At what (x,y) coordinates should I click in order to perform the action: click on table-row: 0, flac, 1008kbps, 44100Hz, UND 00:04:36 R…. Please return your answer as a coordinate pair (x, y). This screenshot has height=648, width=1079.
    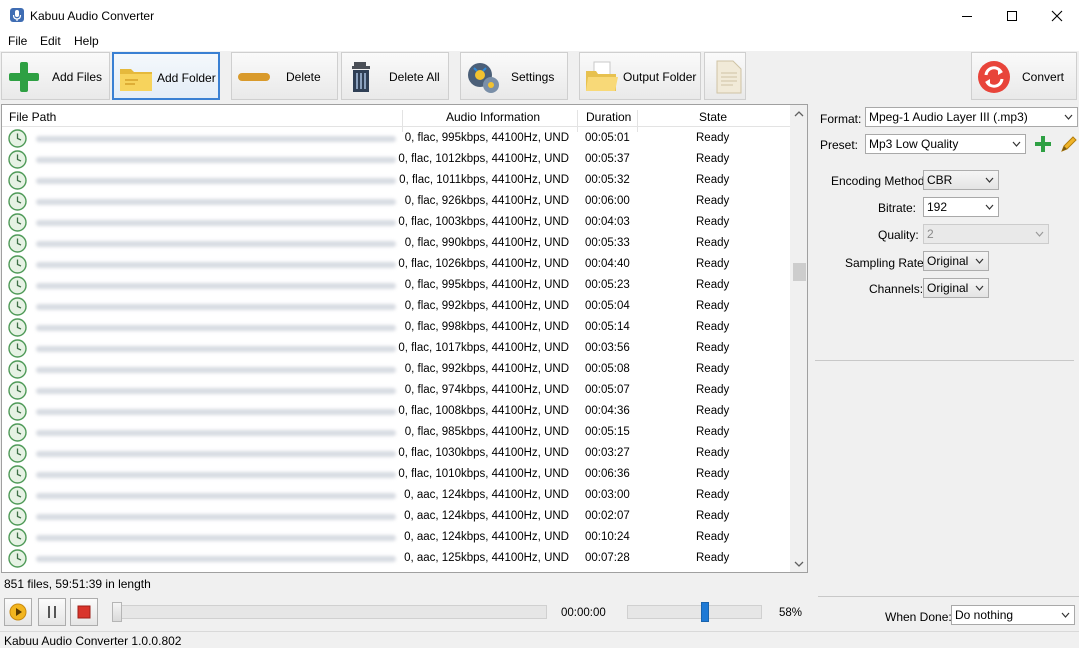
    Looking at the image, I should click on (396, 411).